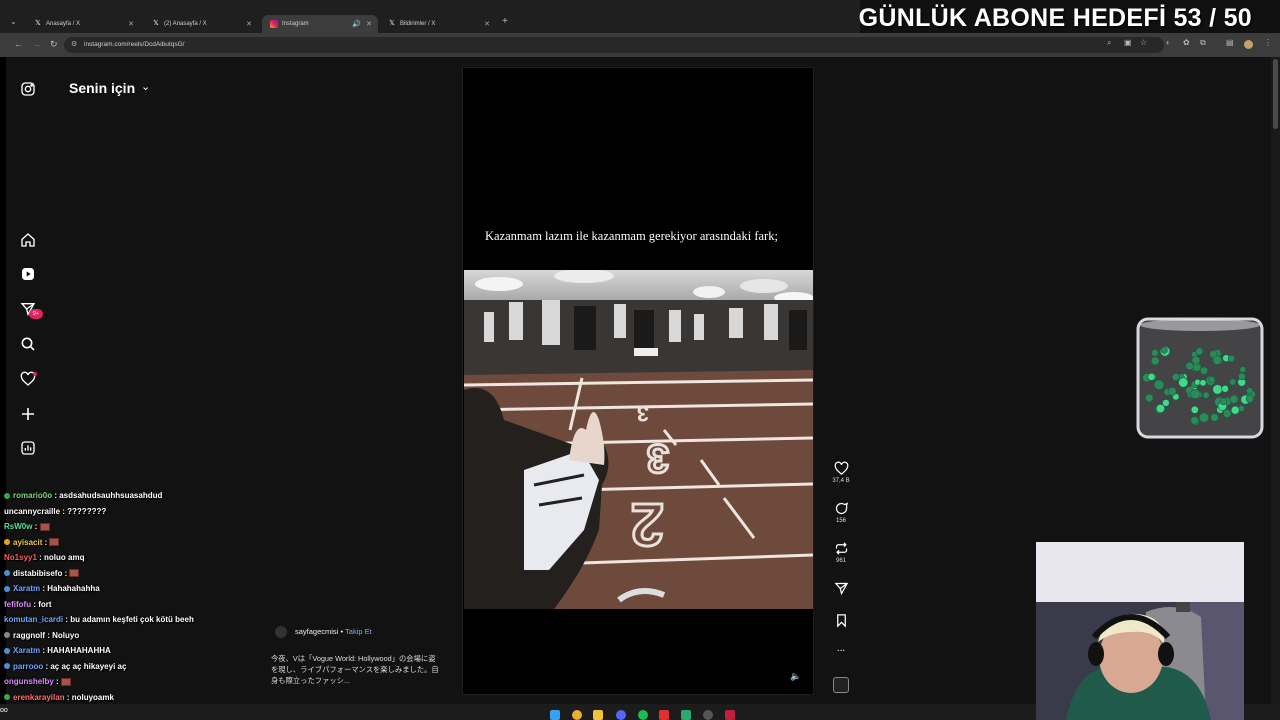 The image size is (1280, 720). What do you see at coordinates (598, 715) in the screenshot?
I see `file-explorer-icon` at bounding box center [598, 715].